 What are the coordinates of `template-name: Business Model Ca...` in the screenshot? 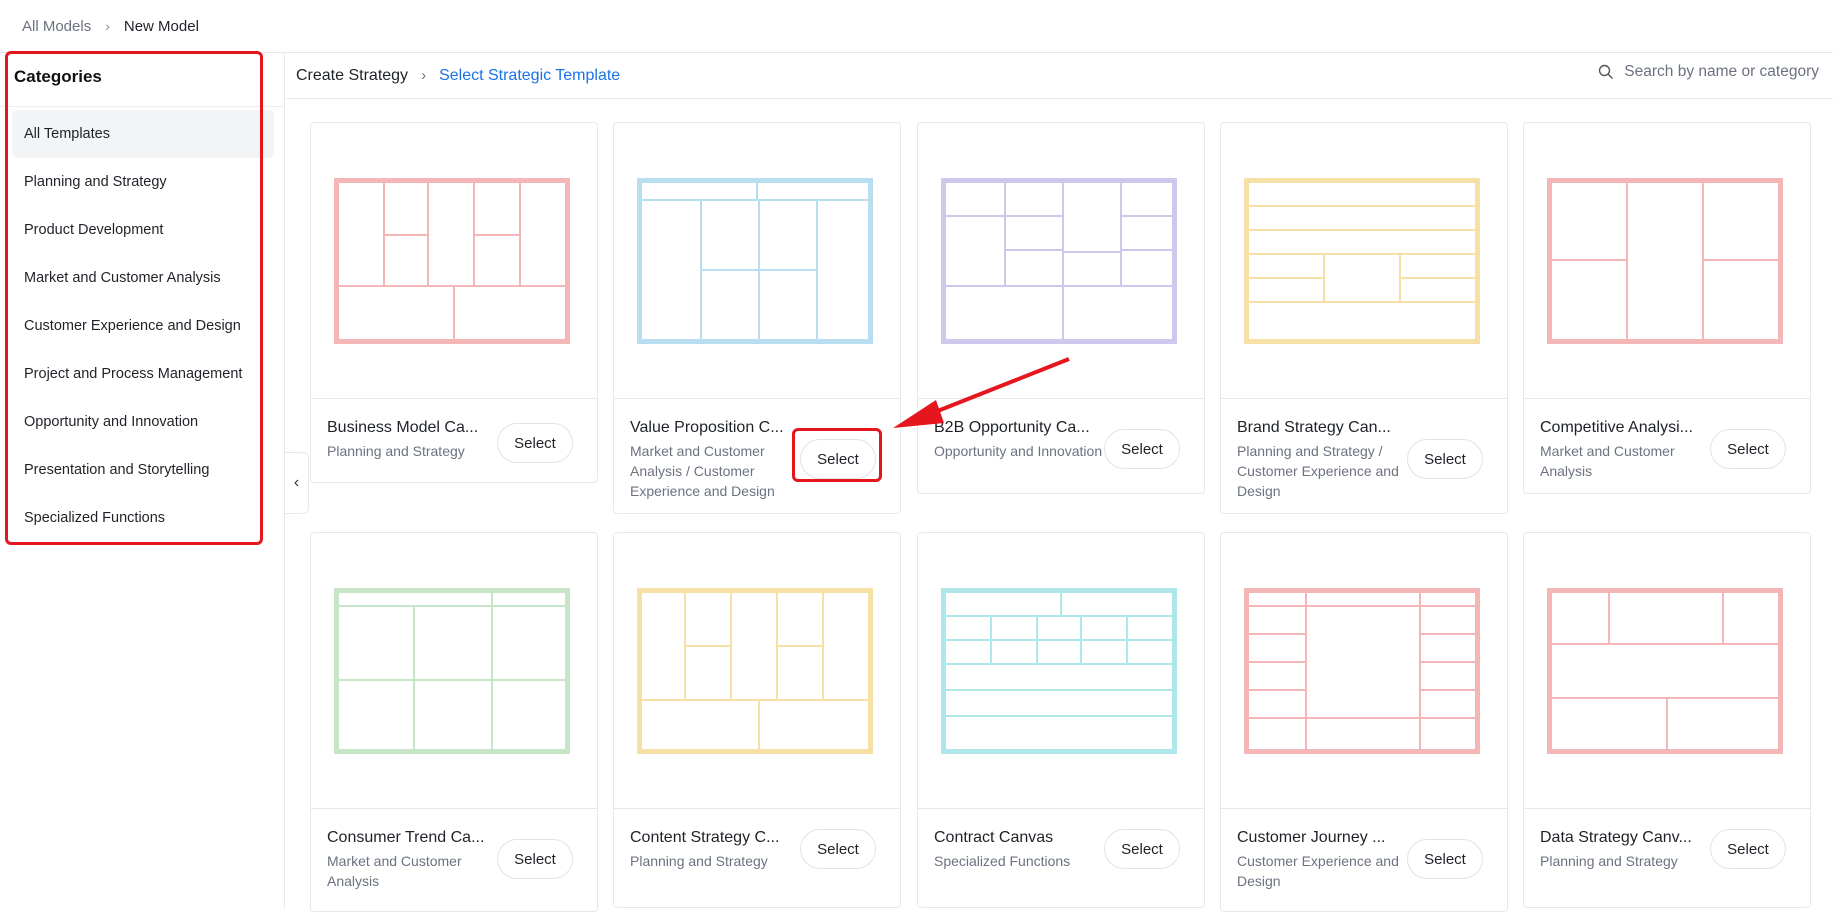 It's located at (403, 427).